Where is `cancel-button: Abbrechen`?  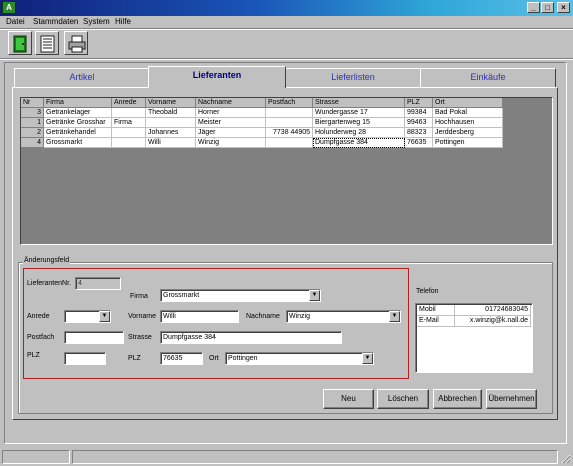 cancel-button: Abbrechen is located at coordinates (457, 399).